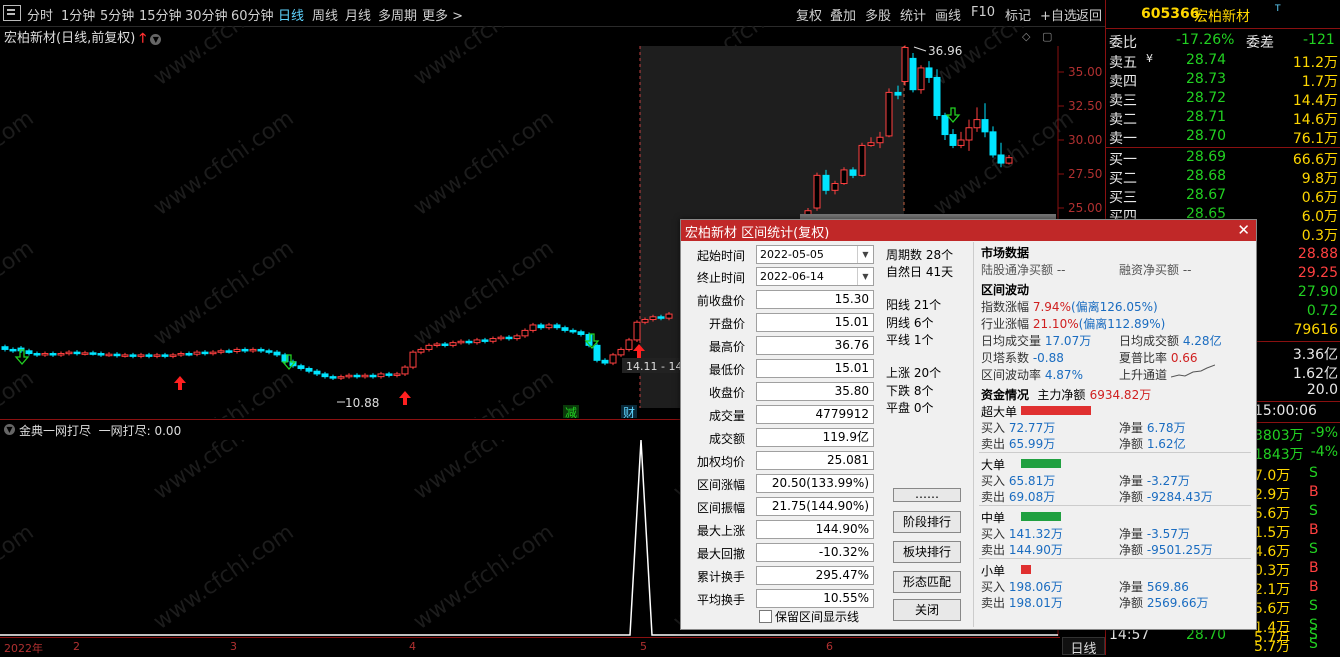 This screenshot has height=657, width=1340. What do you see at coordinates (1069, 307) in the screenshot?
I see `index-change: 指数涨幅 7.94%(偏离126.05%)` at bounding box center [1069, 307].